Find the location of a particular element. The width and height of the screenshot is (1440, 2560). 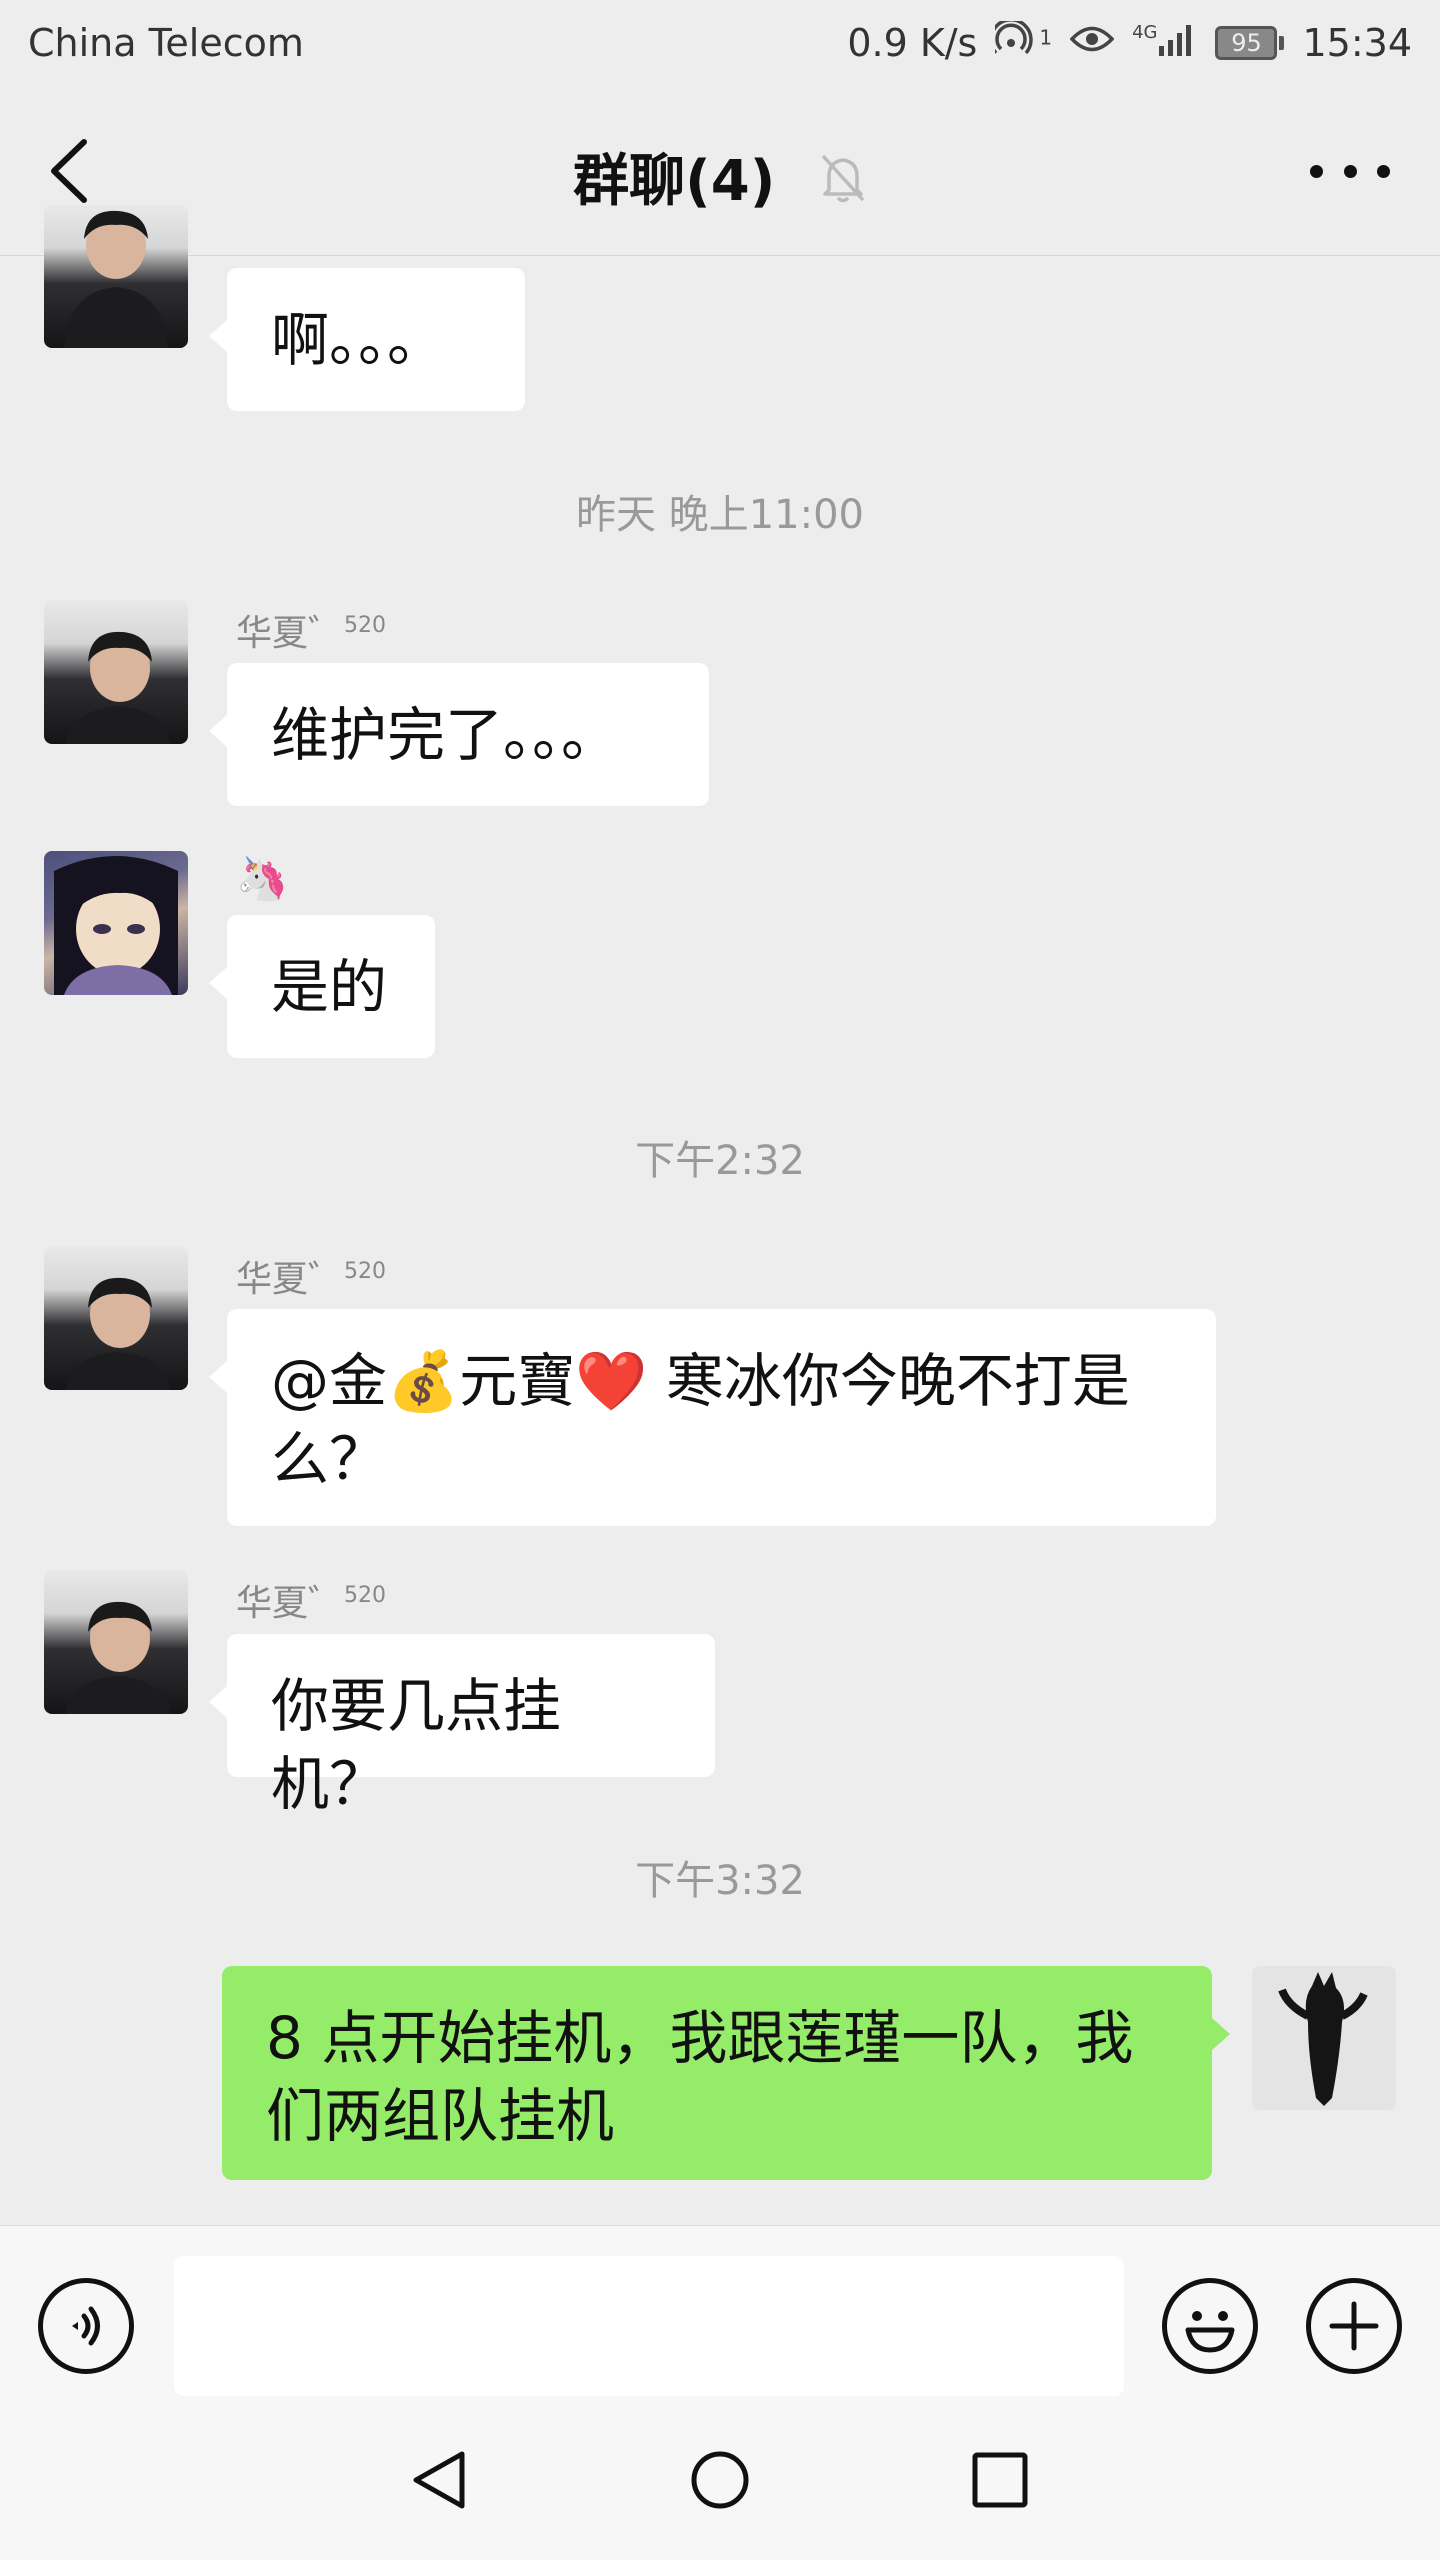

message-bubble: 是的 is located at coordinates (322, 986).